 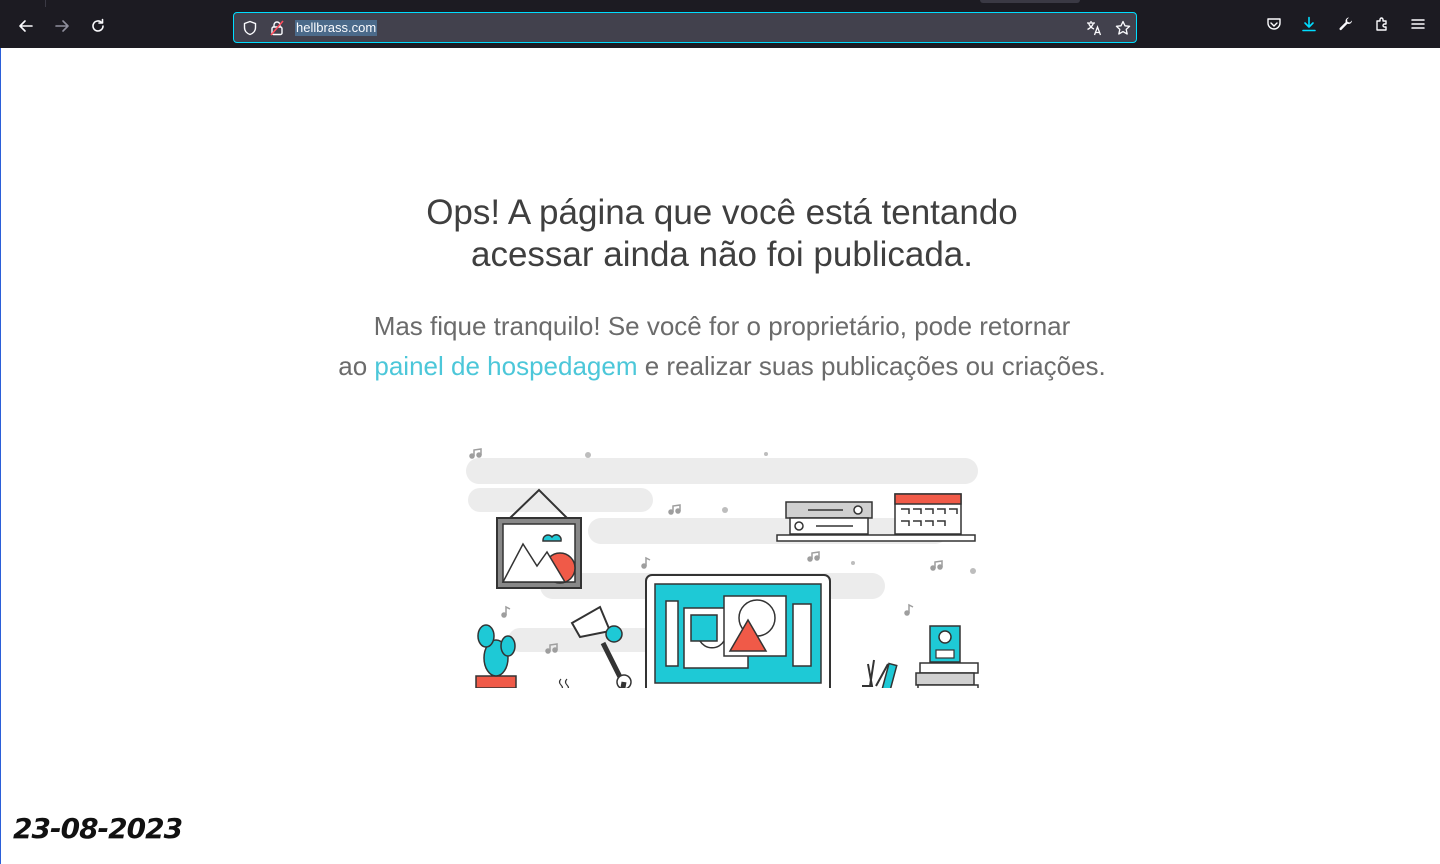 I want to click on tab-strip, so click(x=720, y=3).